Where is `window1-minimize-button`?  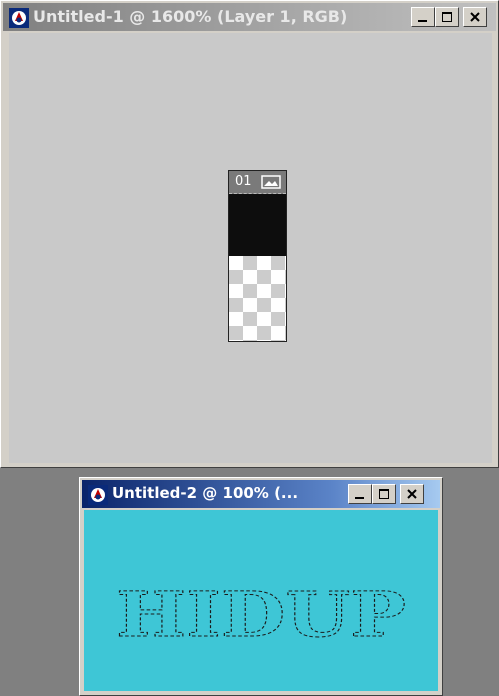
window1-minimize-button is located at coordinates (423, 17).